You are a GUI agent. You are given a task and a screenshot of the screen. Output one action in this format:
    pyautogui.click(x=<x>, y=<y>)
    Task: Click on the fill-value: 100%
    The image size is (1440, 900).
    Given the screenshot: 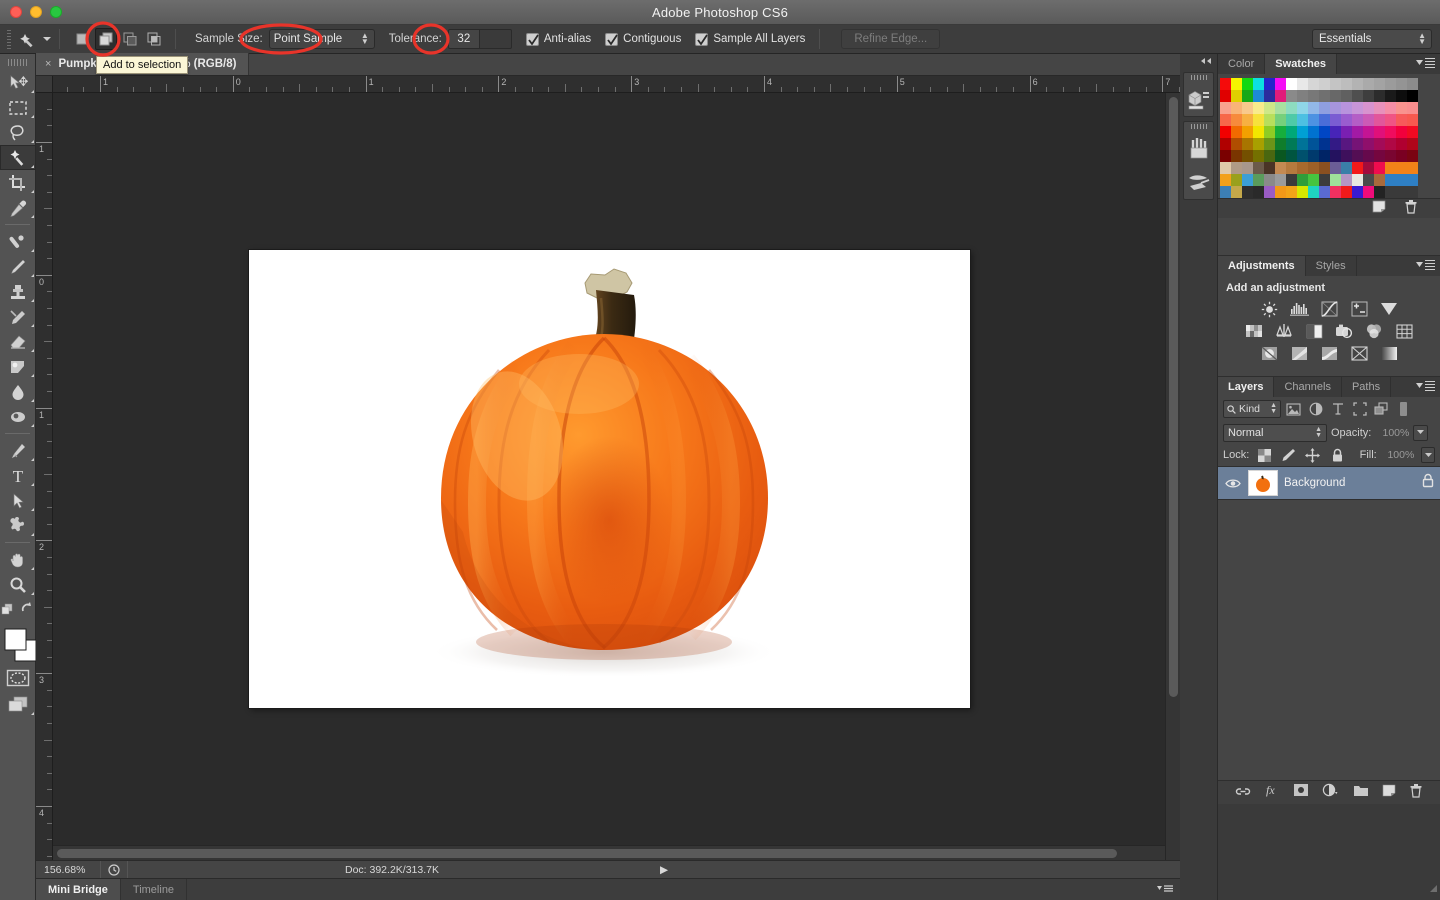 What is the action you would take?
    pyautogui.click(x=1399, y=455)
    